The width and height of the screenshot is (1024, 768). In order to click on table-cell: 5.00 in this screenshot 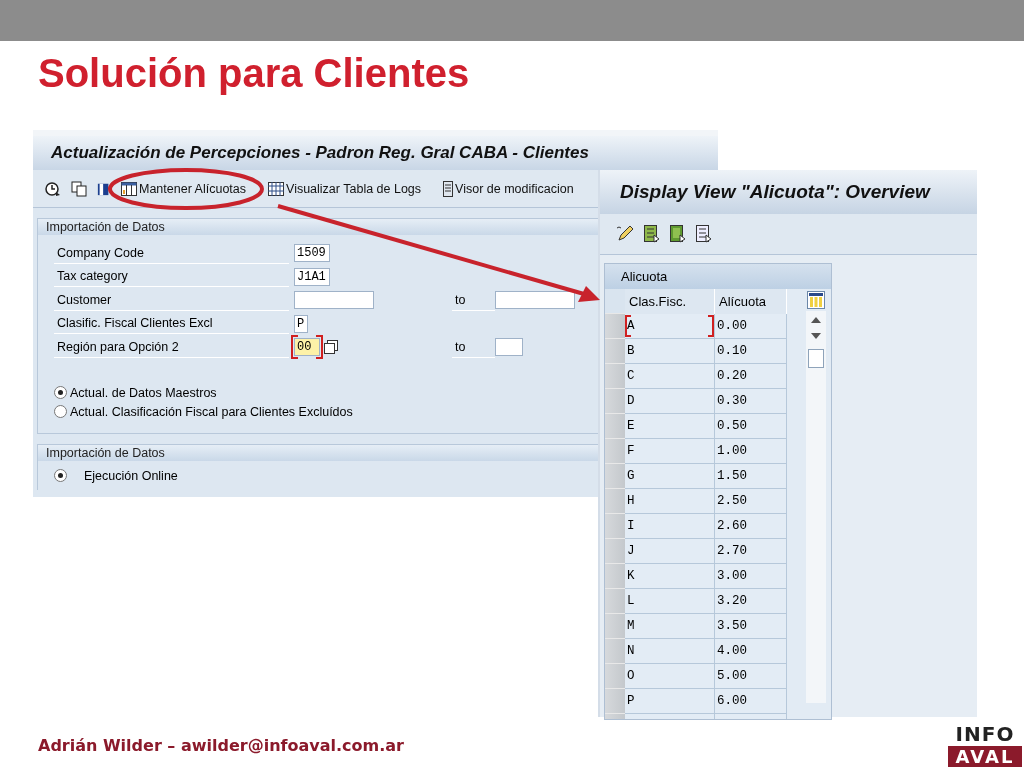, I will do `click(751, 676)`.